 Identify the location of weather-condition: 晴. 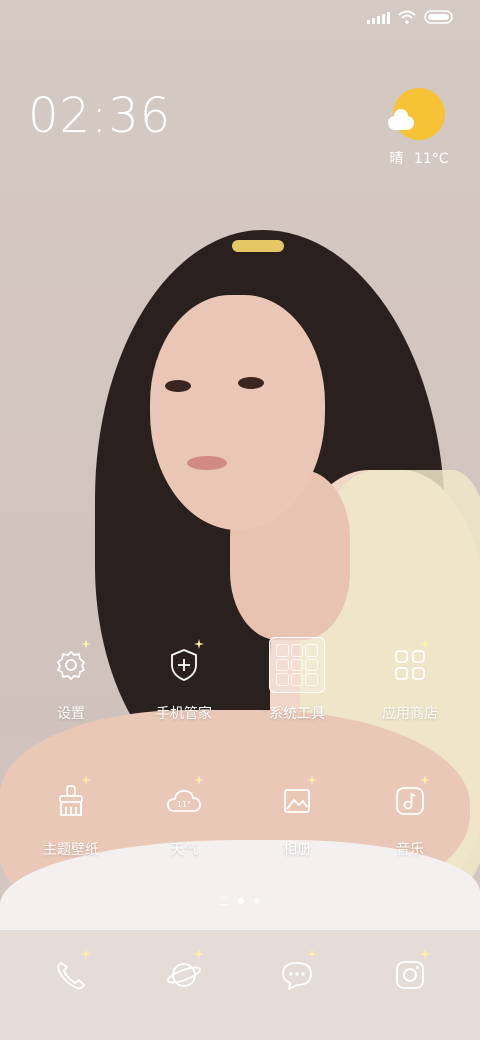
(396, 159).